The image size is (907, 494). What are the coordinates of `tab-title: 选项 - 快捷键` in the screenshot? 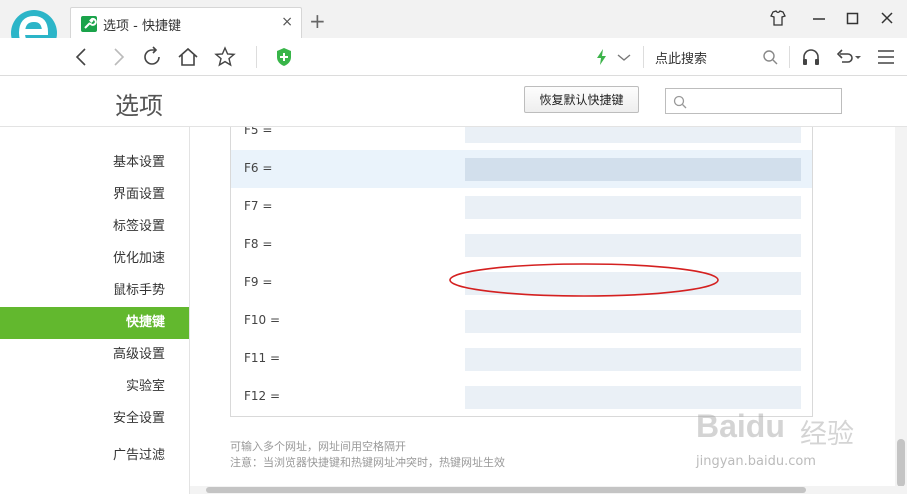 It's located at (142, 26).